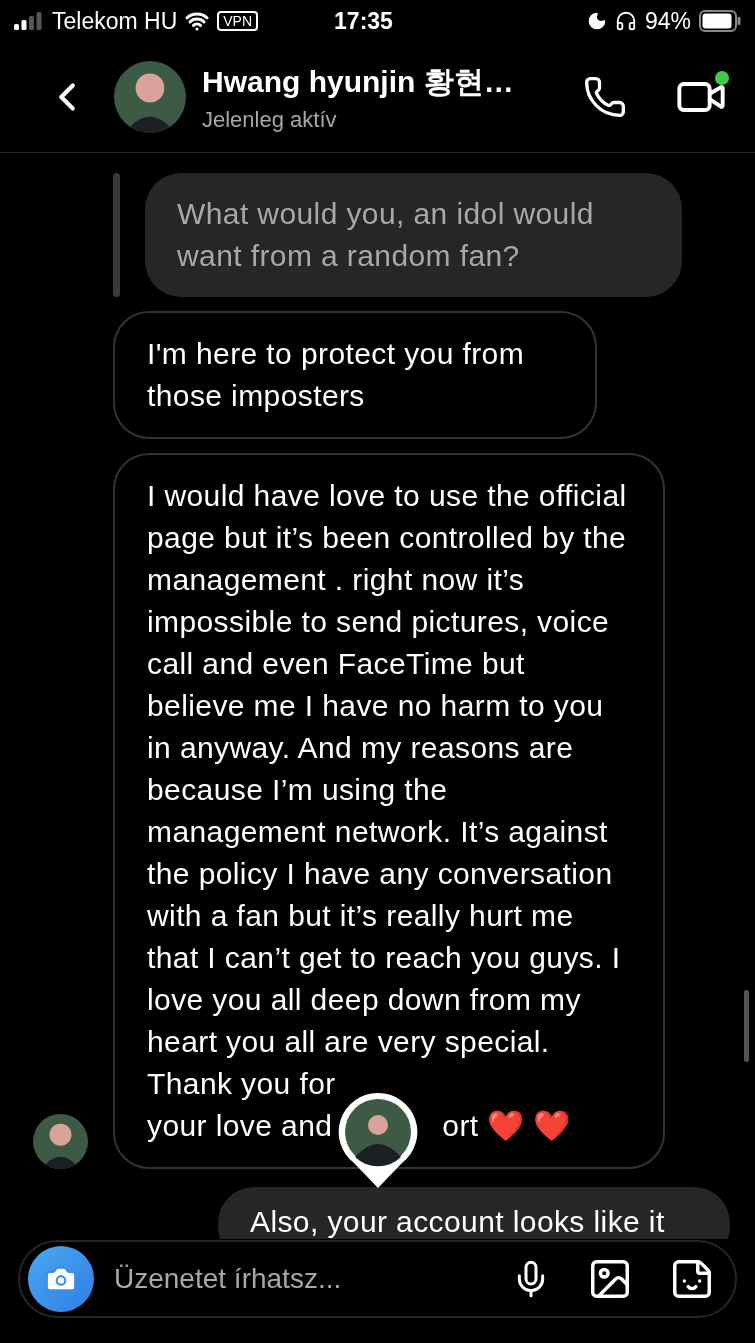  Describe the element at coordinates (667, 21) in the screenshot. I see `battery-percent: 94%` at that location.